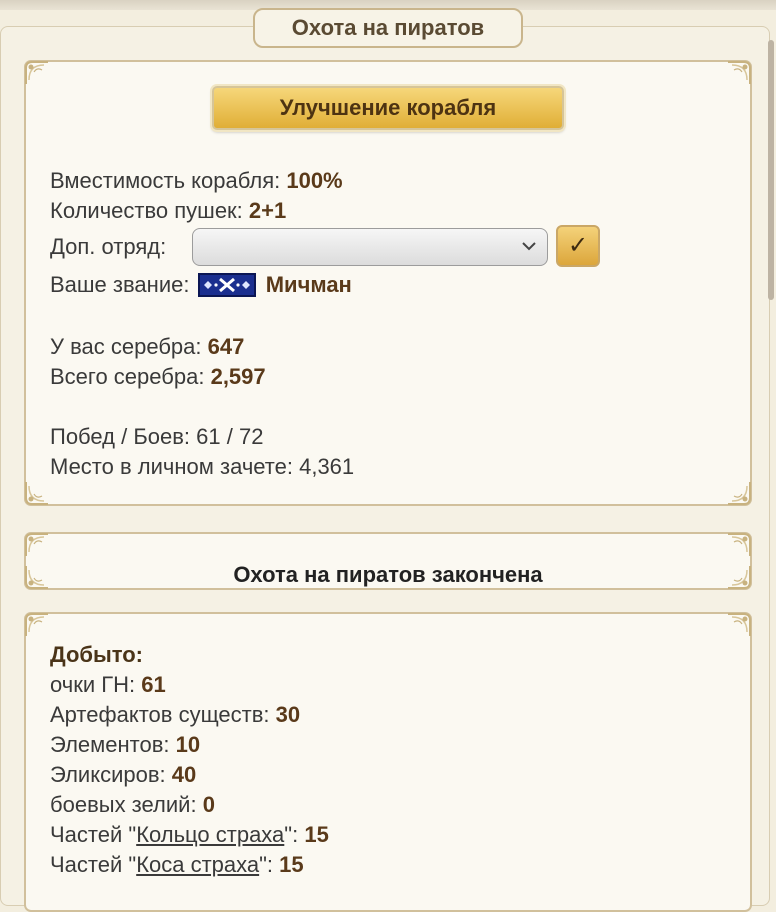 The height and width of the screenshot is (912, 776). What do you see at coordinates (288, 714) in the screenshot?
I see `loot-item-value: 30` at bounding box center [288, 714].